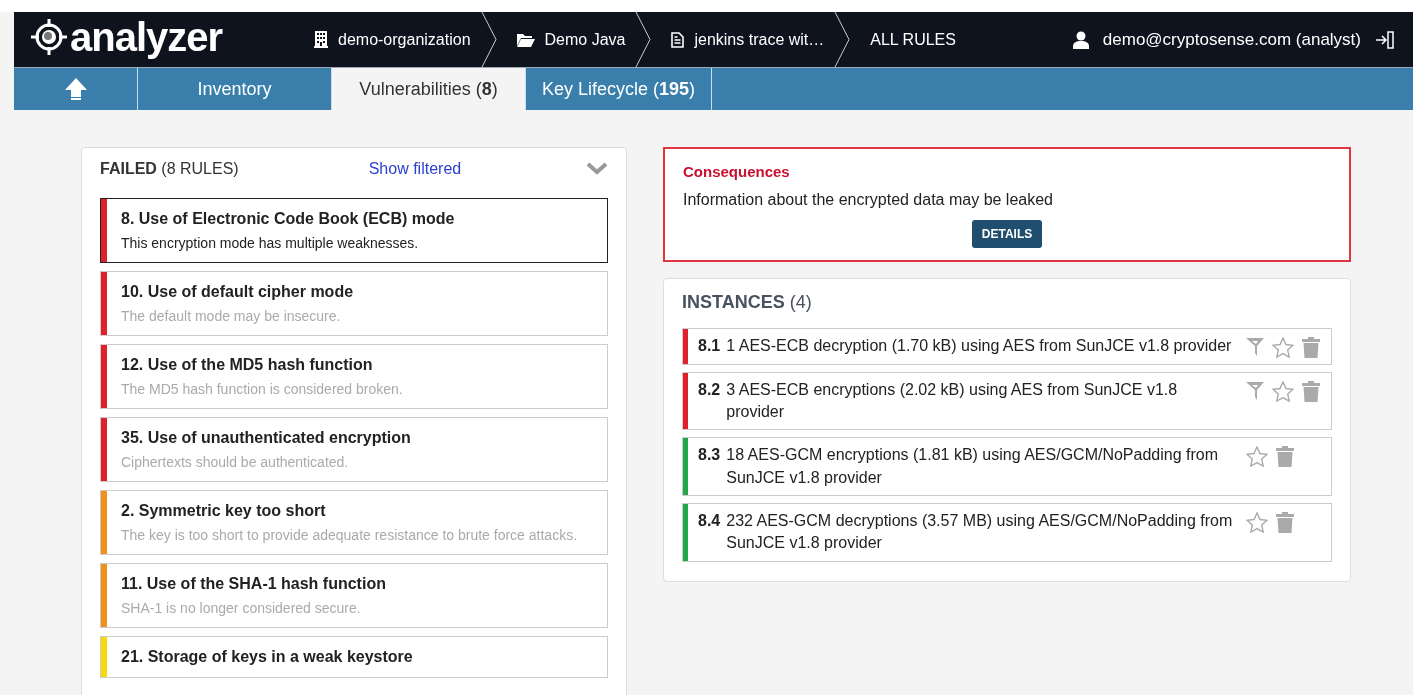  I want to click on rule-description: The key is too short to provide adequate resistance to brute force attacks., so click(349, 535).